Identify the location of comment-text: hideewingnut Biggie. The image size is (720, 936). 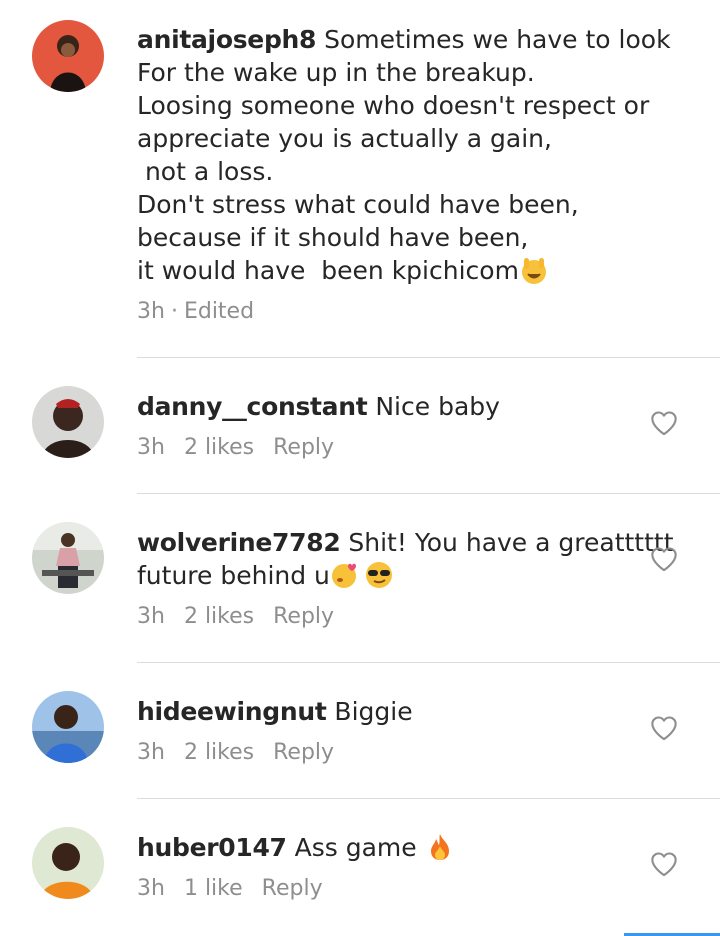
(407, 711).